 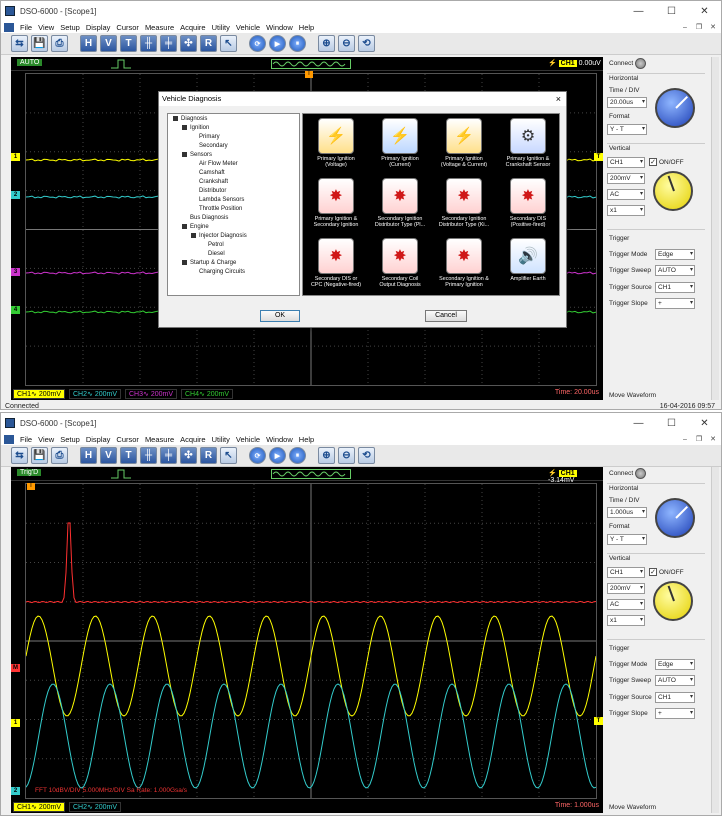 What do you see at coordinates (713, 27) in the screenshot?
I see `mdi-close-button: ✕` at bounding box center [713, 27].